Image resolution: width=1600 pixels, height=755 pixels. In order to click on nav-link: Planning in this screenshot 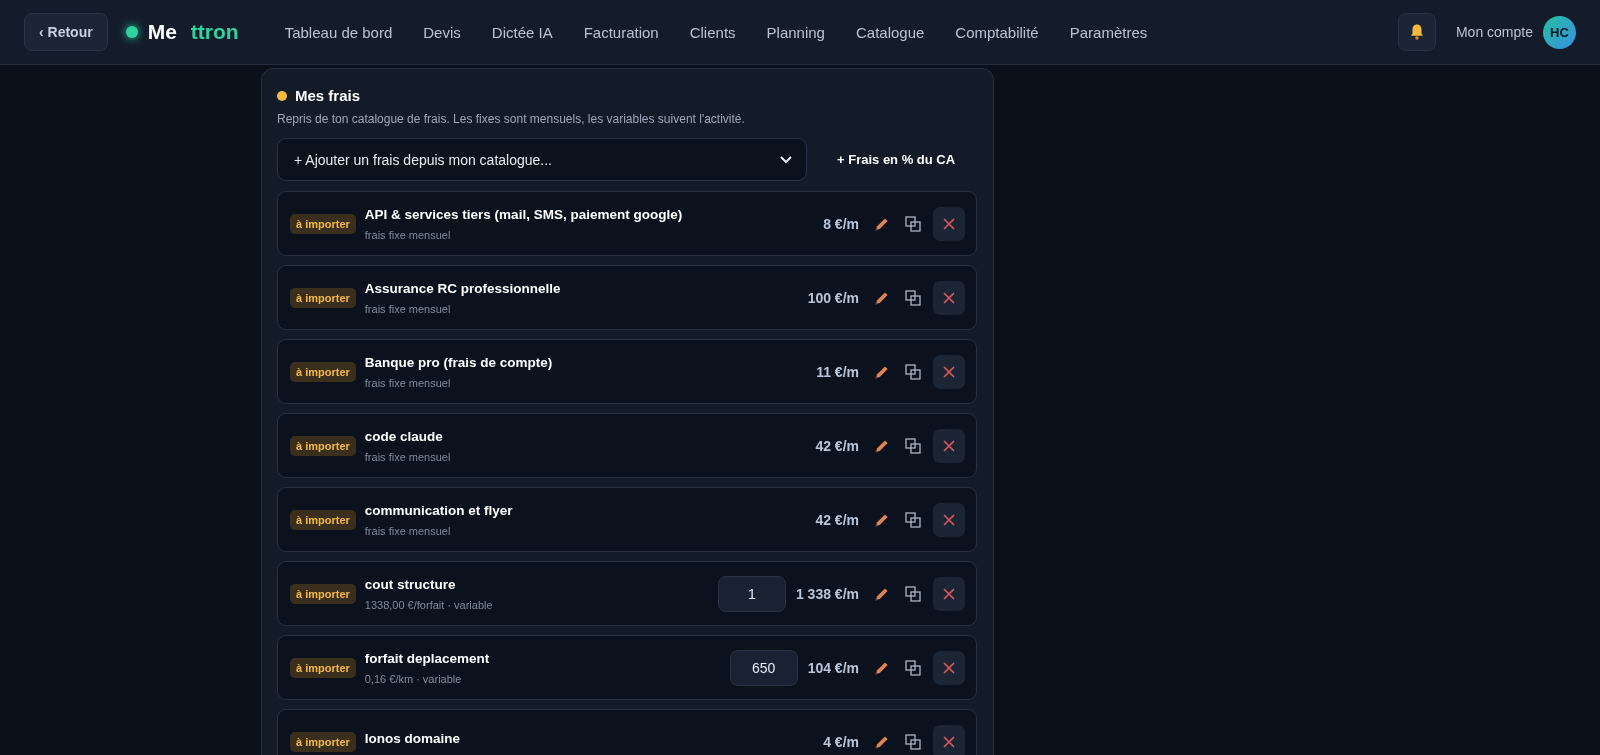, I will do `click(795, 32)`.